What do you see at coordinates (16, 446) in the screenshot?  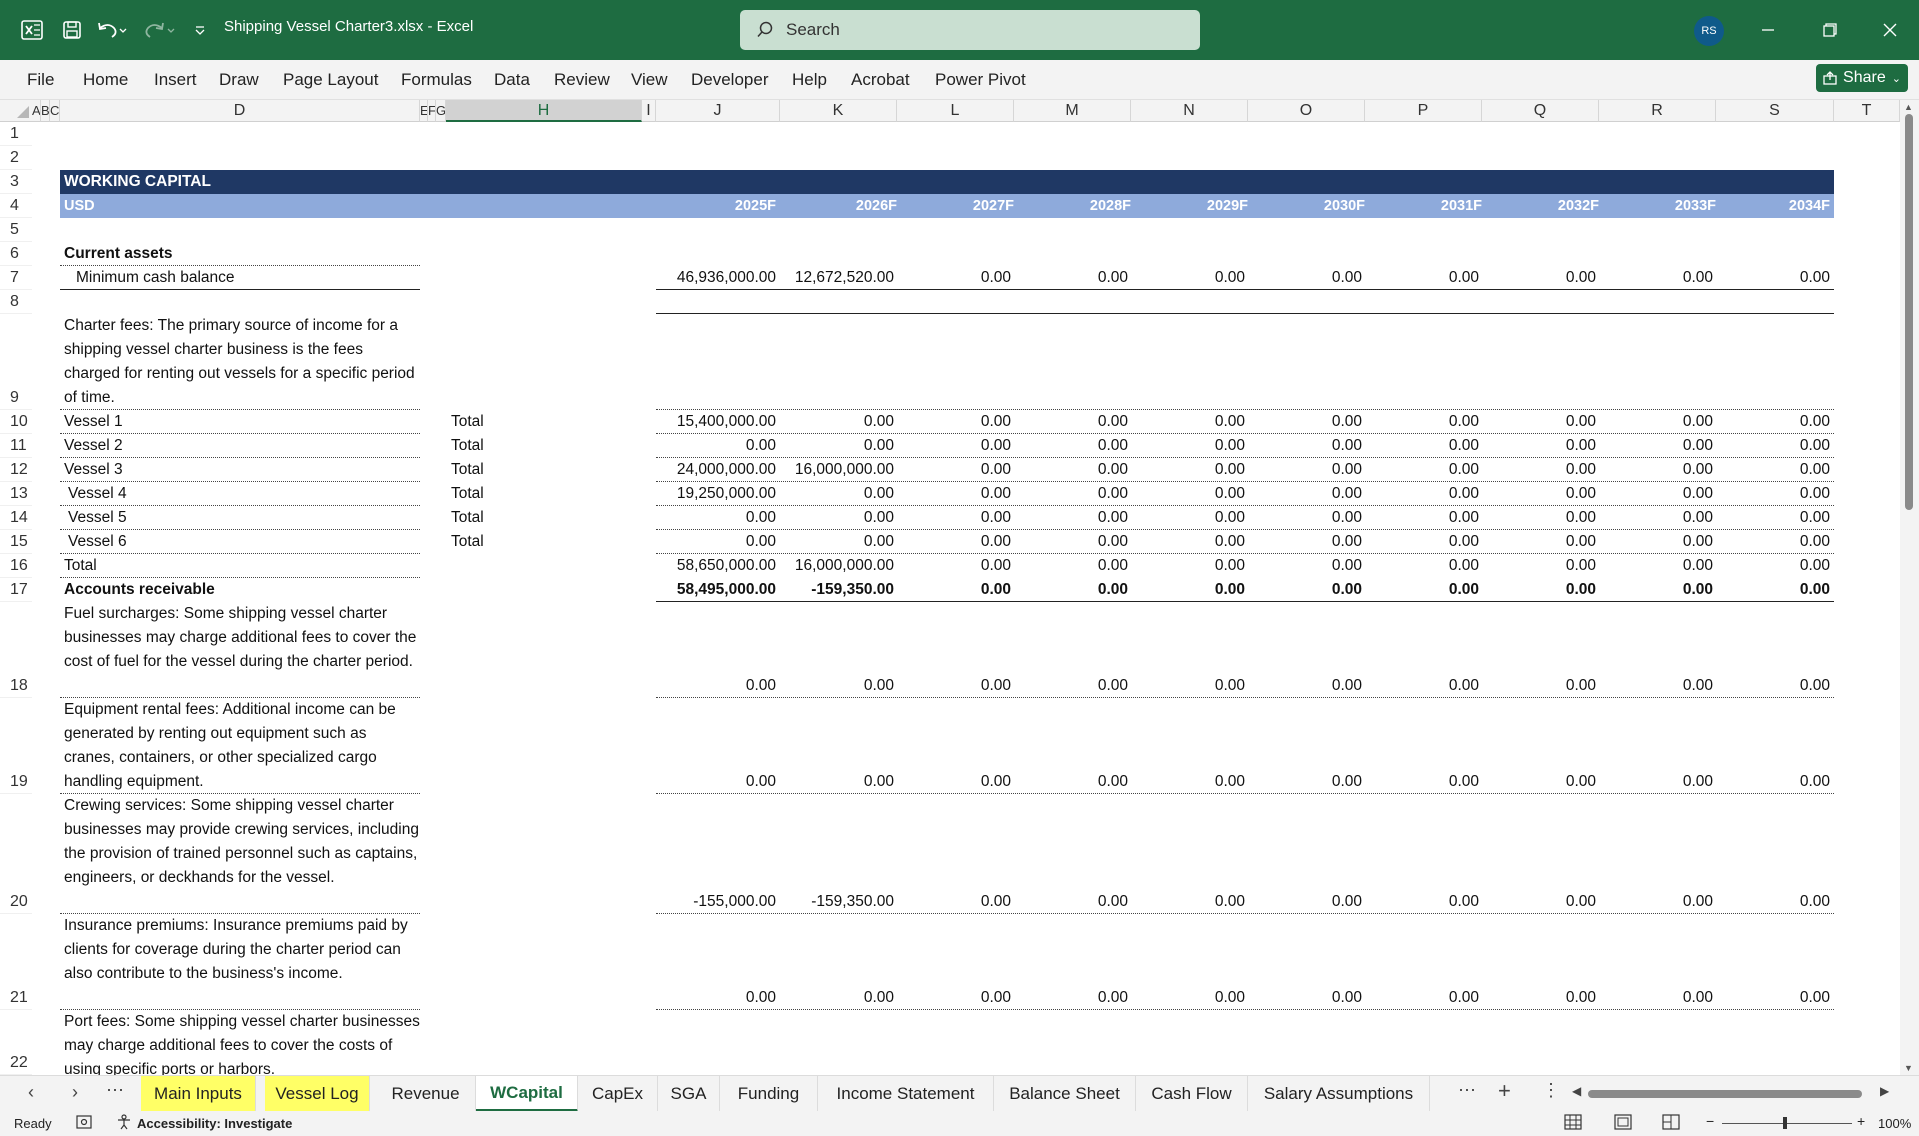 I see `row-header-11: 11` at bounding box center [16, 446].